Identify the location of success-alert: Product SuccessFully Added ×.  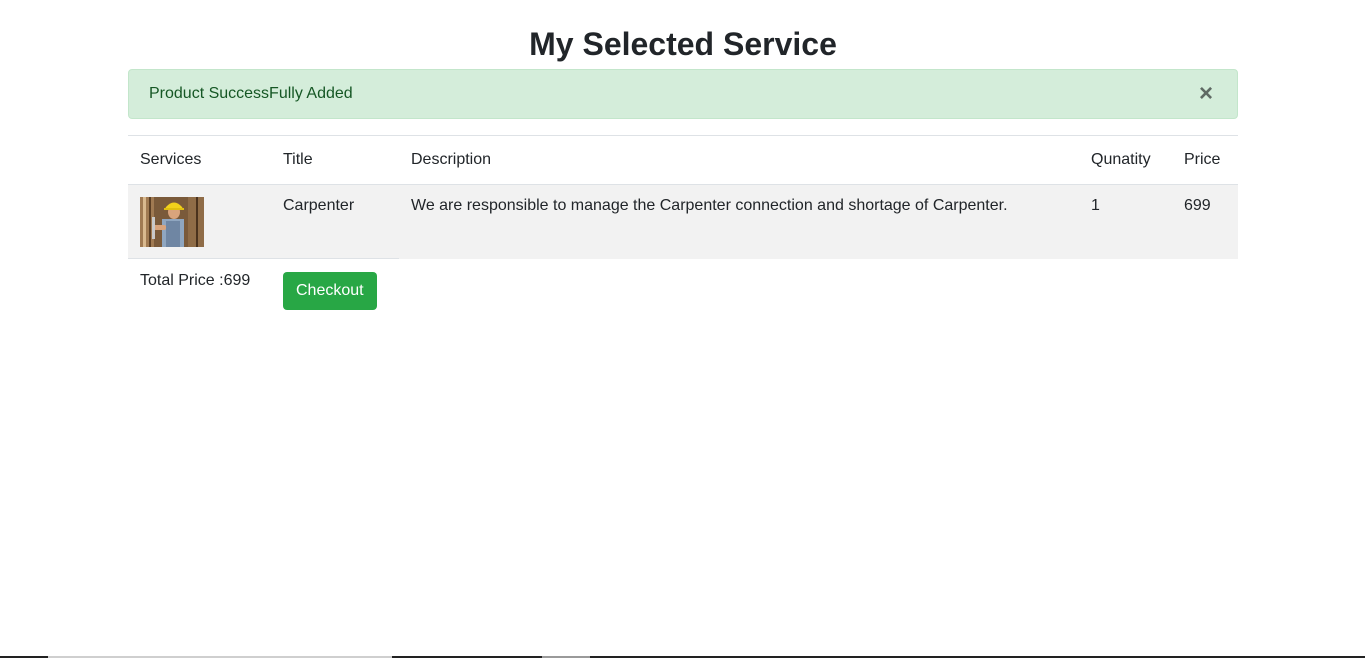
(683, 94).